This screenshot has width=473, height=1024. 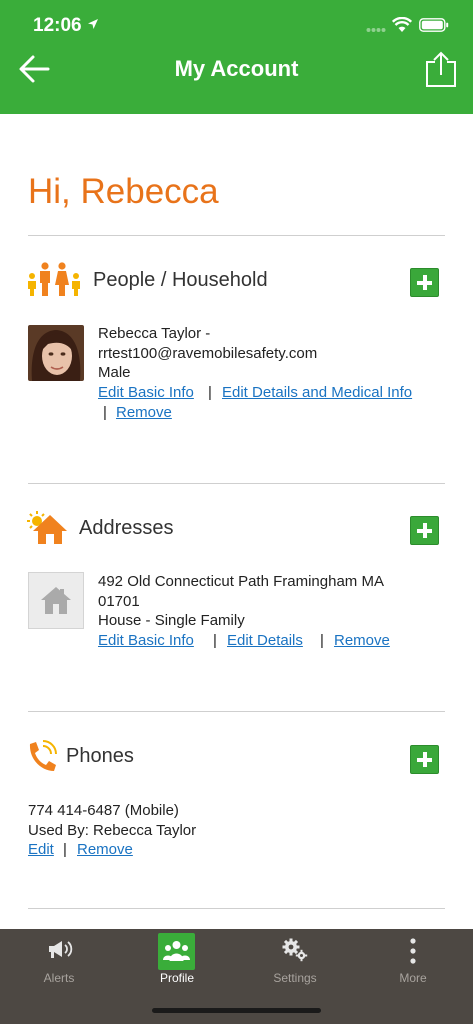 I want to click on avatar, so click(x=56, y=353).